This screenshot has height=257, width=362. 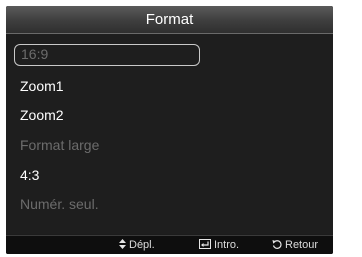 I want to click on option-zoom1: Zoom1, so click(x=107, y=86).